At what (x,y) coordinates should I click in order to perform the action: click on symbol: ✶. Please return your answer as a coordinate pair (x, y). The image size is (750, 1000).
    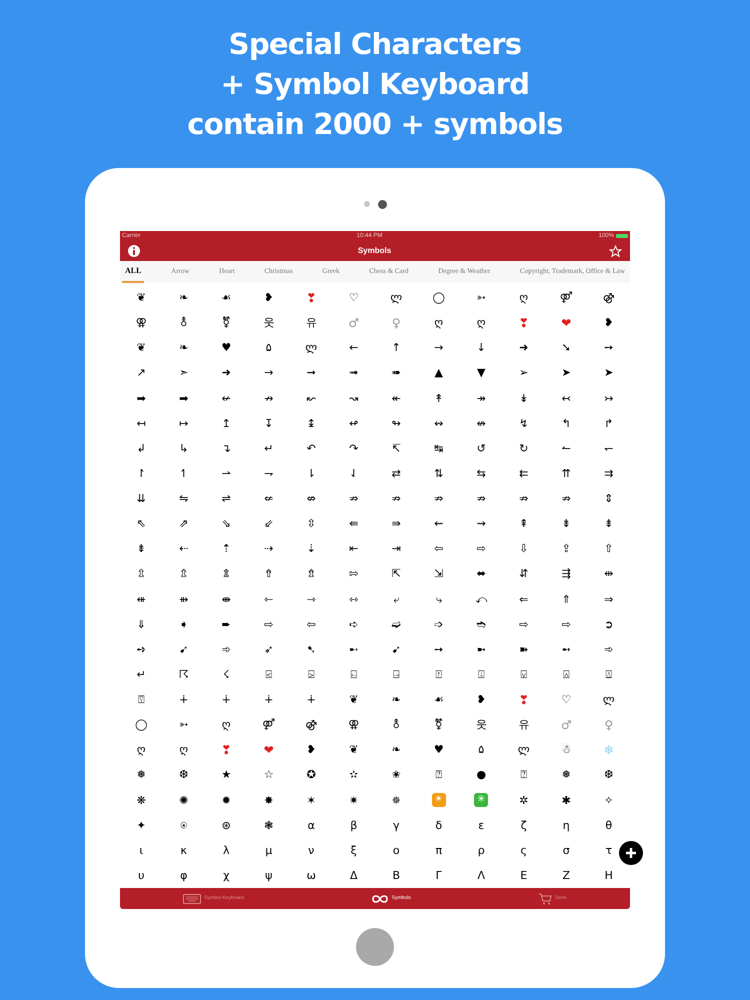
    Looking at the image, I should click on (311, 800).